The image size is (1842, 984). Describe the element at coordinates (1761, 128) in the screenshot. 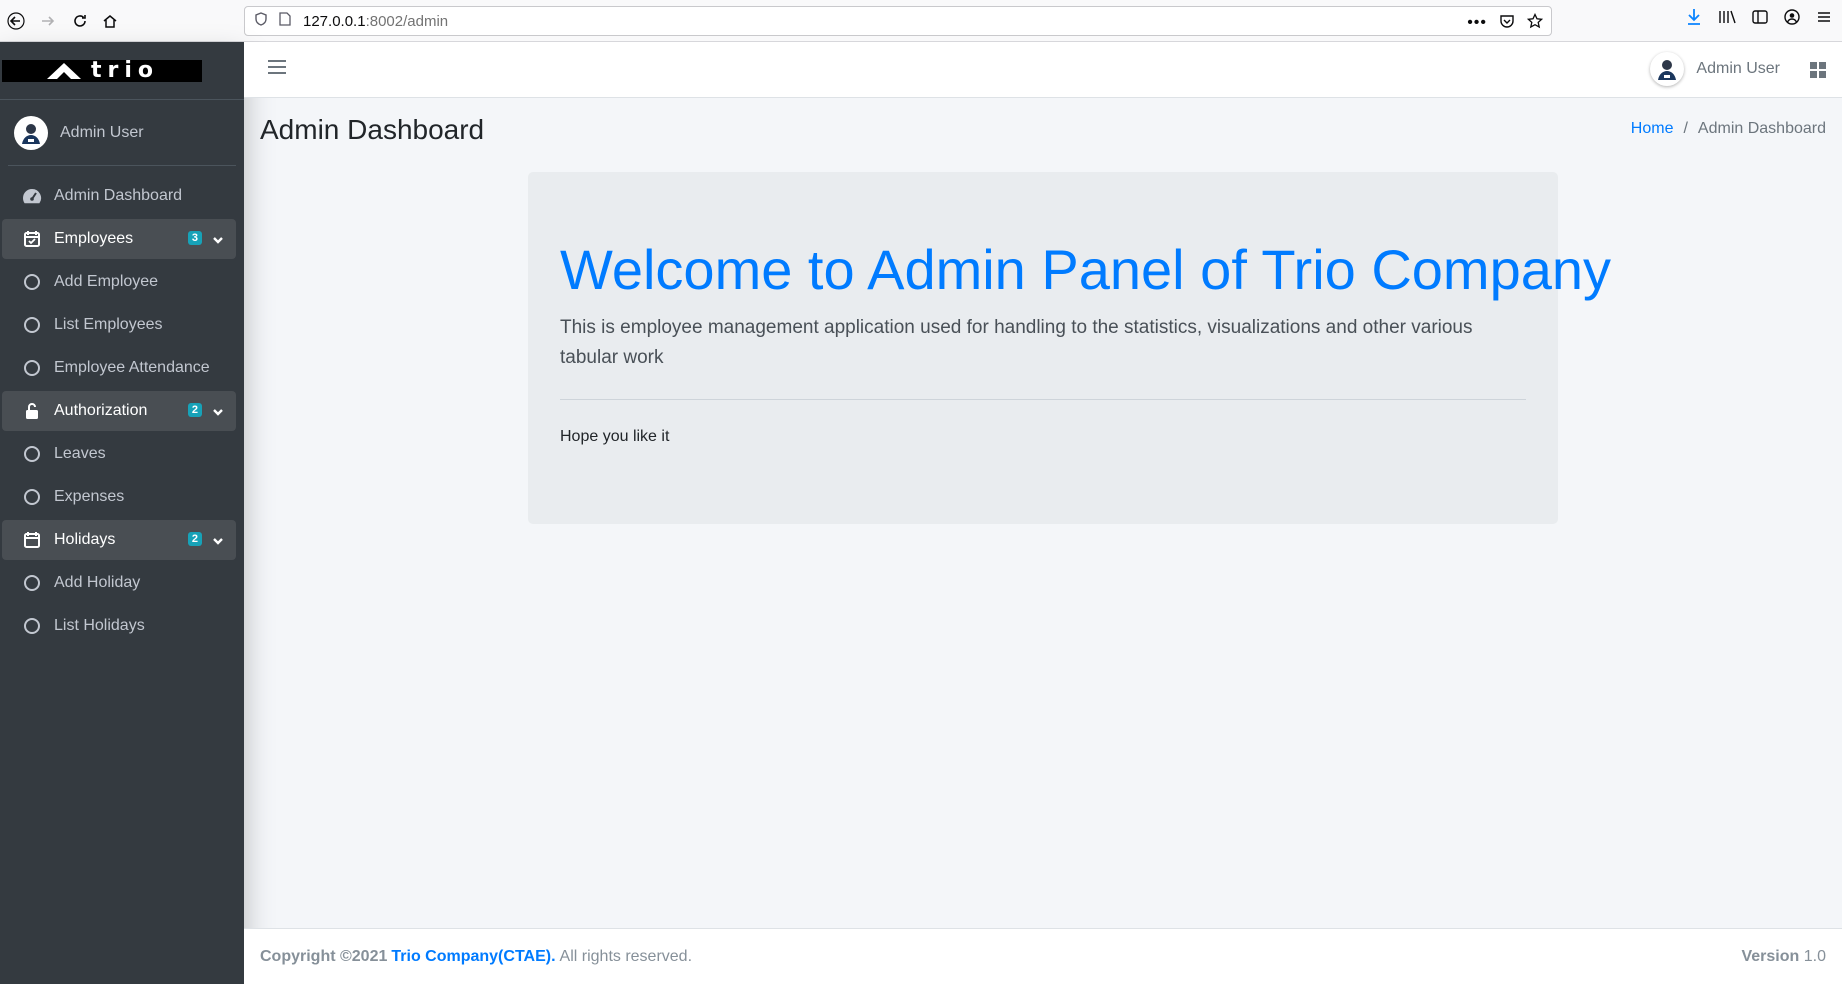

I see `breadcrumb-current: Admin Dashboard` at that location.